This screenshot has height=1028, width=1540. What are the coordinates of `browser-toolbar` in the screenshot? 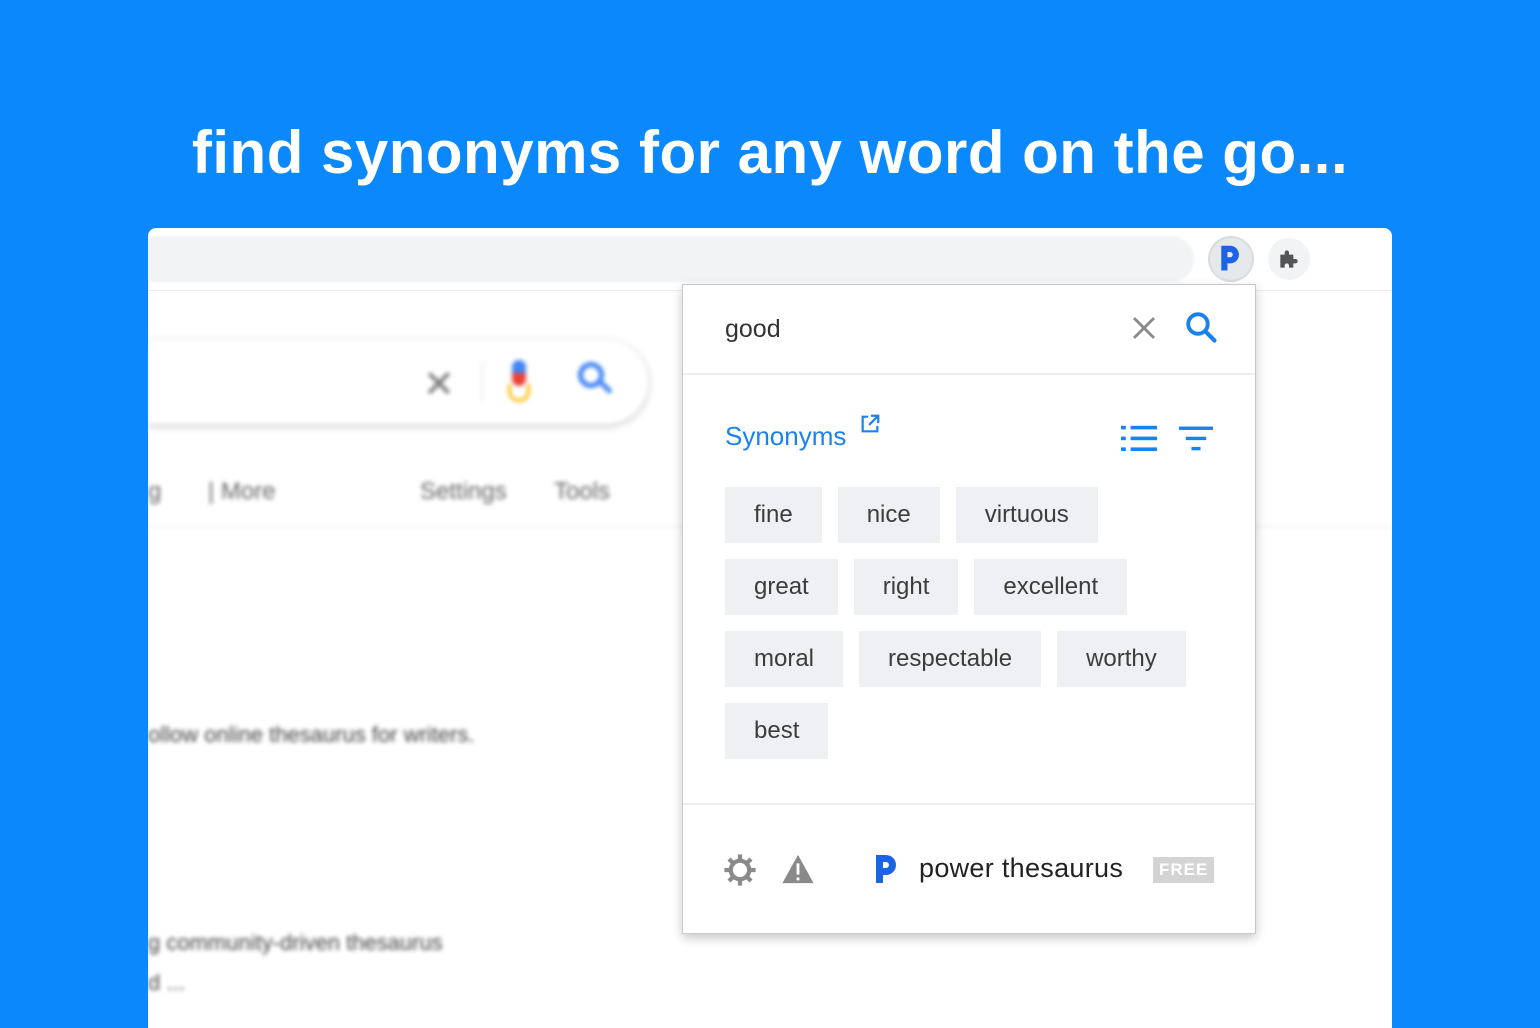 It's located at (770, 259).